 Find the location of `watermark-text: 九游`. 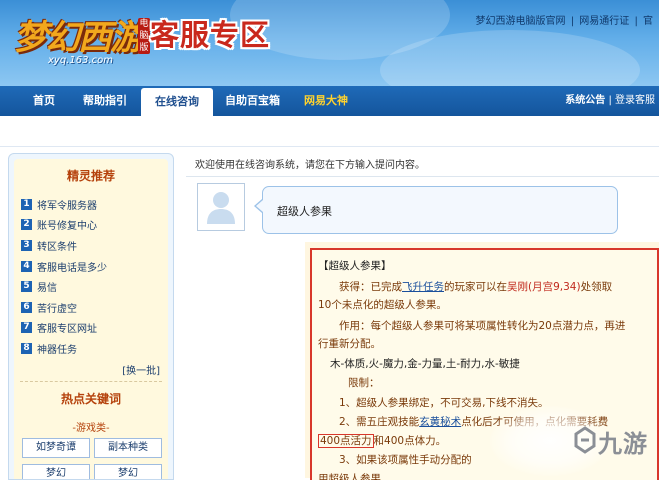

watermark-text: 九游 is located at coordinates (623, 444).